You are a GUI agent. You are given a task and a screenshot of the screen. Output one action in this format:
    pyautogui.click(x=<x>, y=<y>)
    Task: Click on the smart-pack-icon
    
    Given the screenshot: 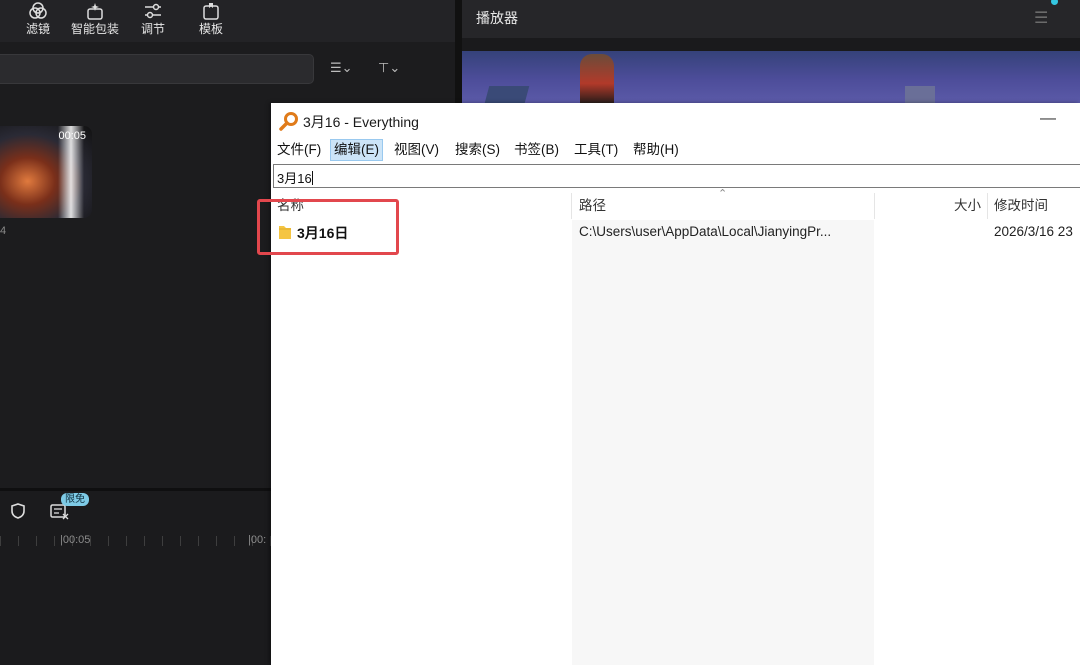 What is the action you would take?
    pyautogui.click(x=95, y=11)
    